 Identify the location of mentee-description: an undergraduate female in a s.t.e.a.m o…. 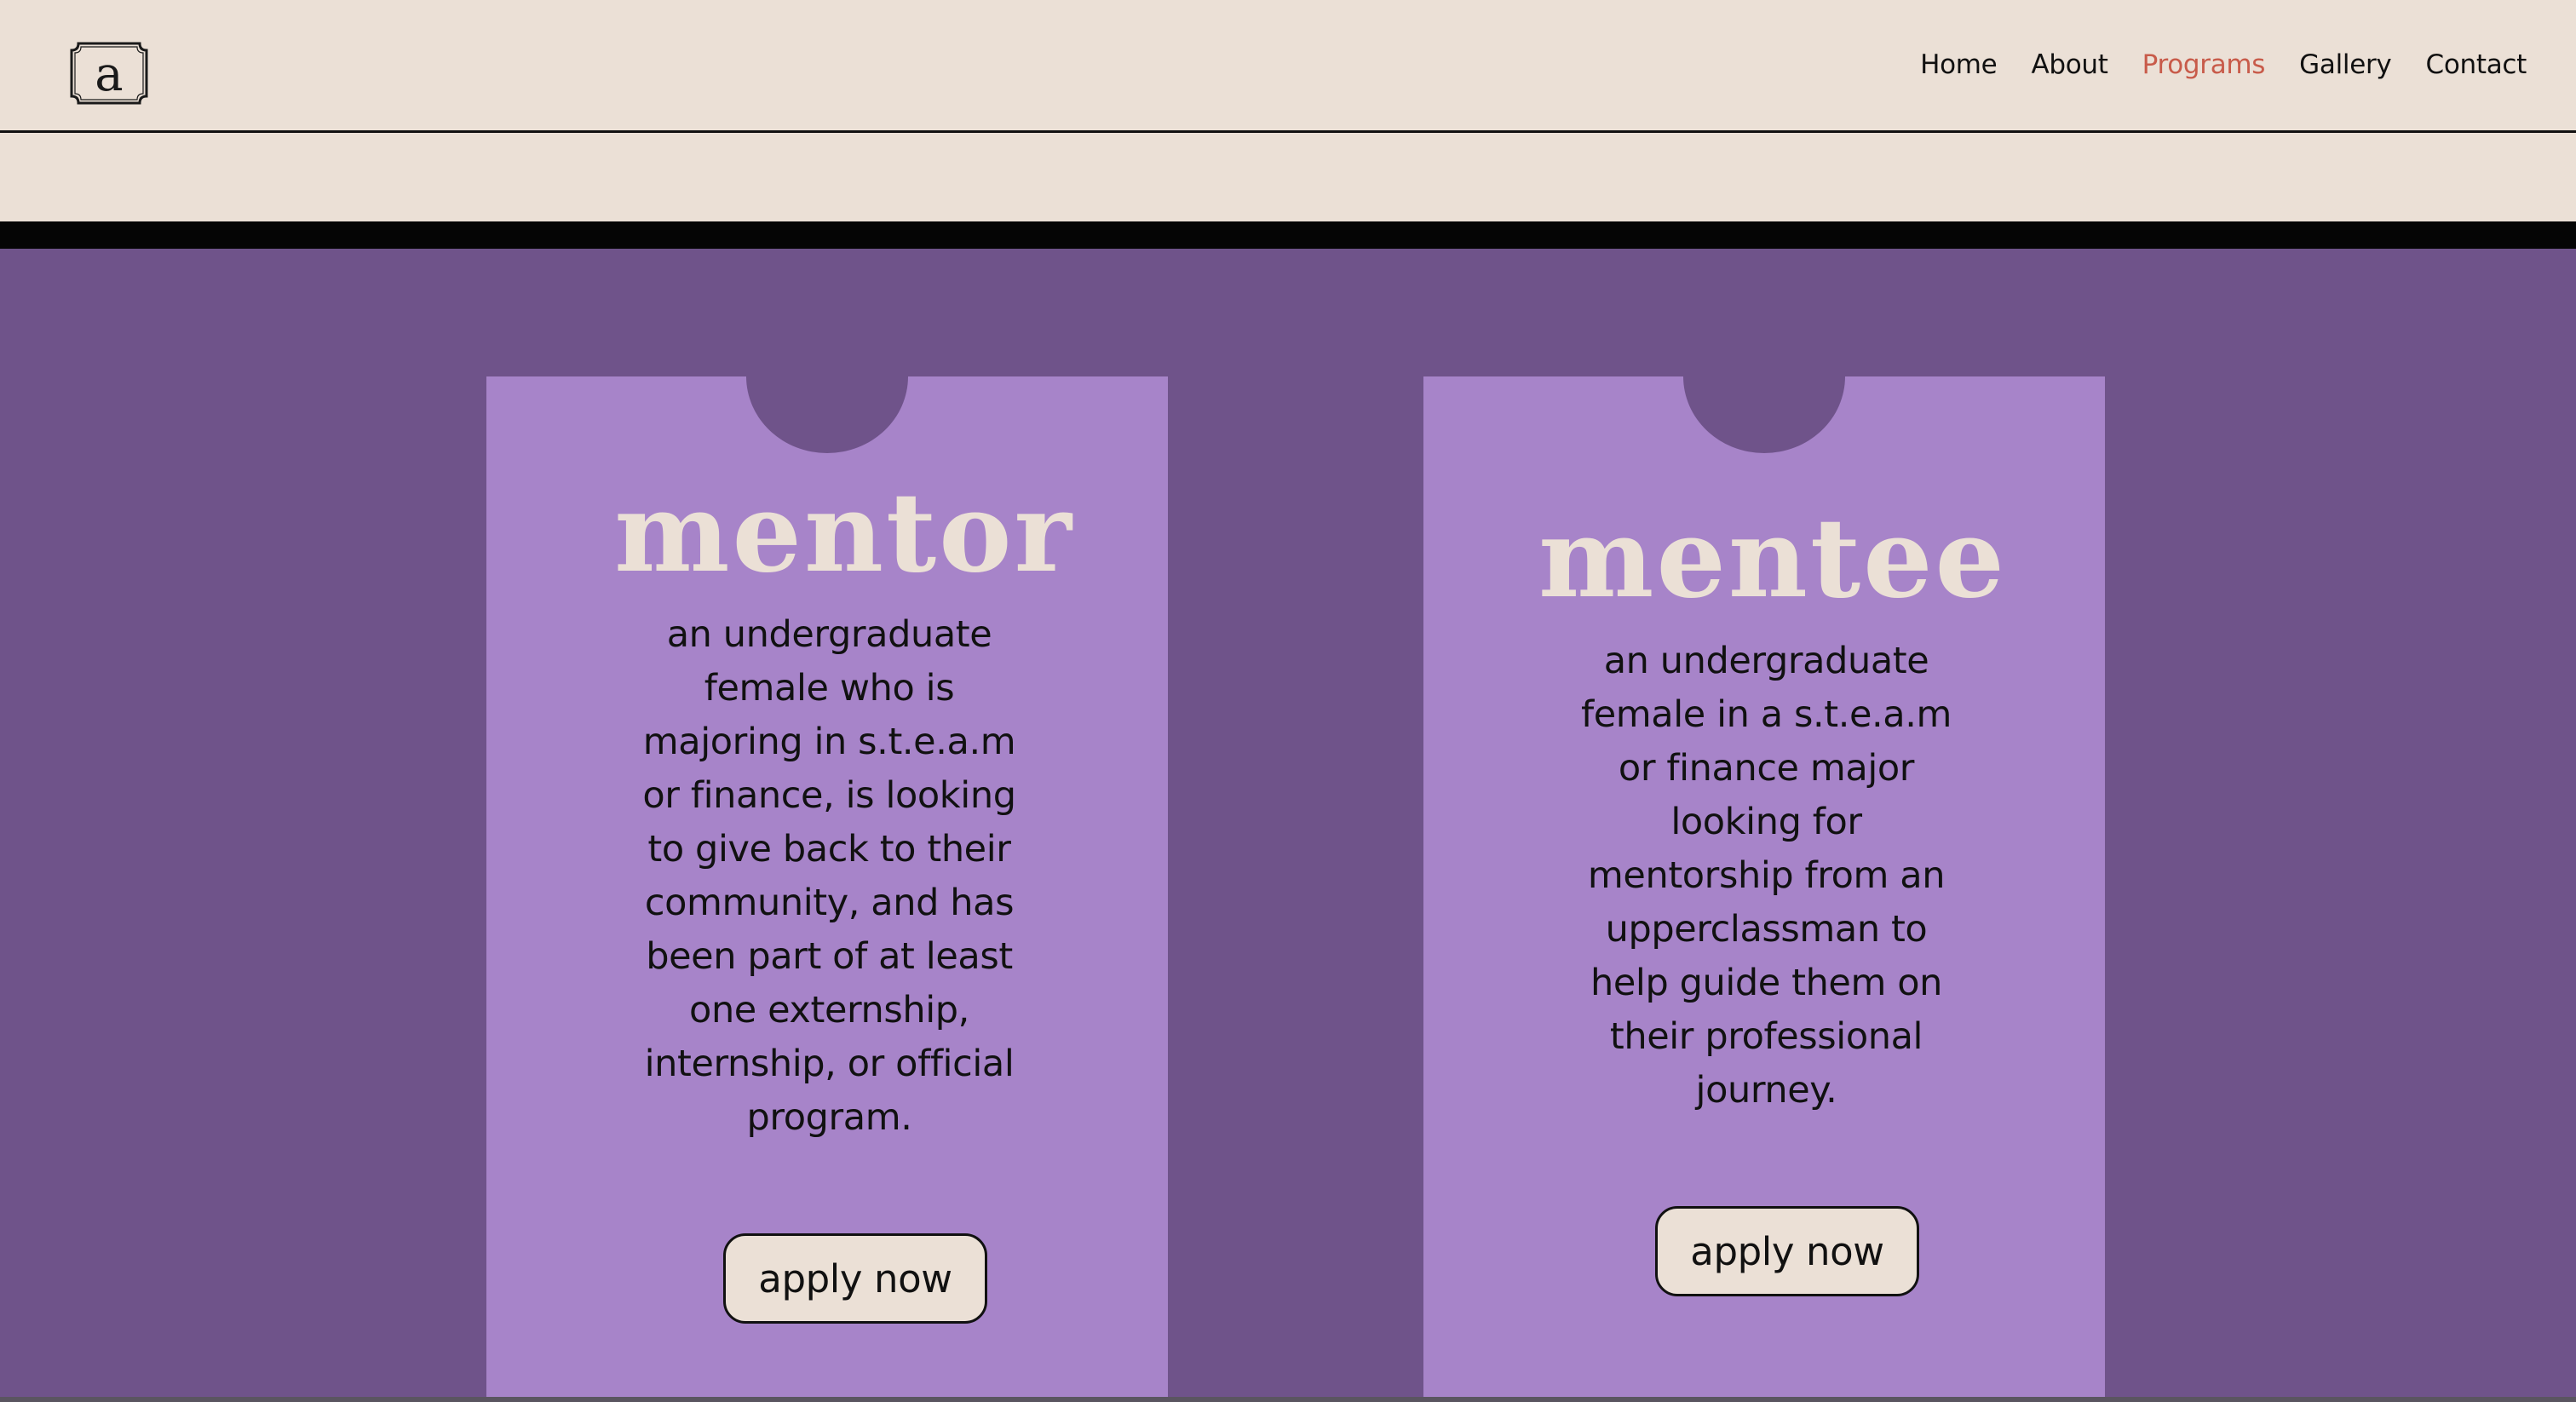
(1766, 876).